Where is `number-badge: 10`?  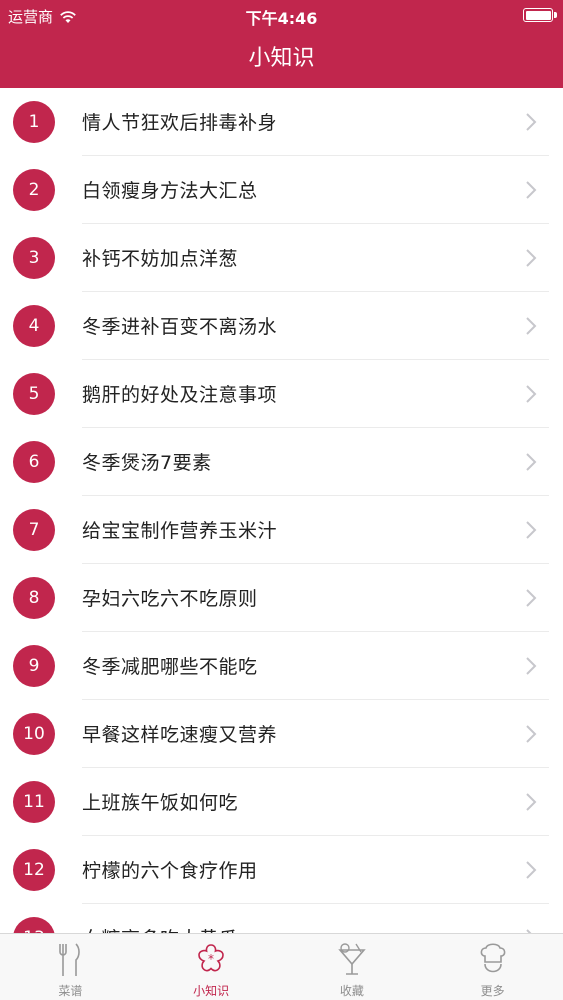
number-badge: 10 is located at coordinates (34, 734).